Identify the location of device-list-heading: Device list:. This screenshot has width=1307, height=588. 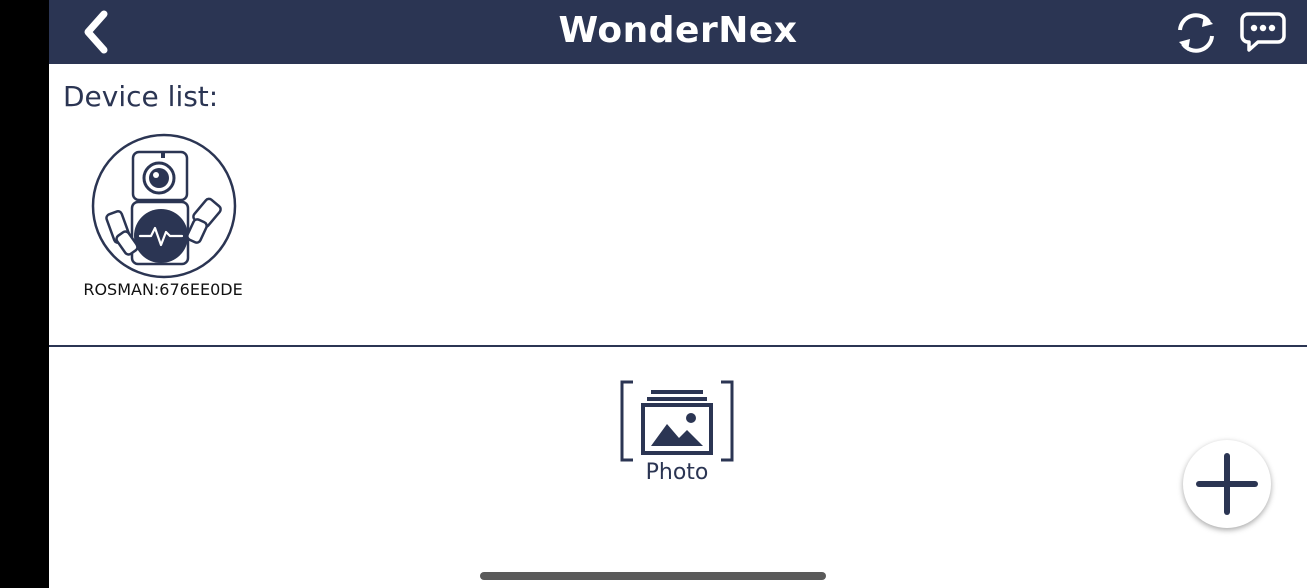
(141, 96).